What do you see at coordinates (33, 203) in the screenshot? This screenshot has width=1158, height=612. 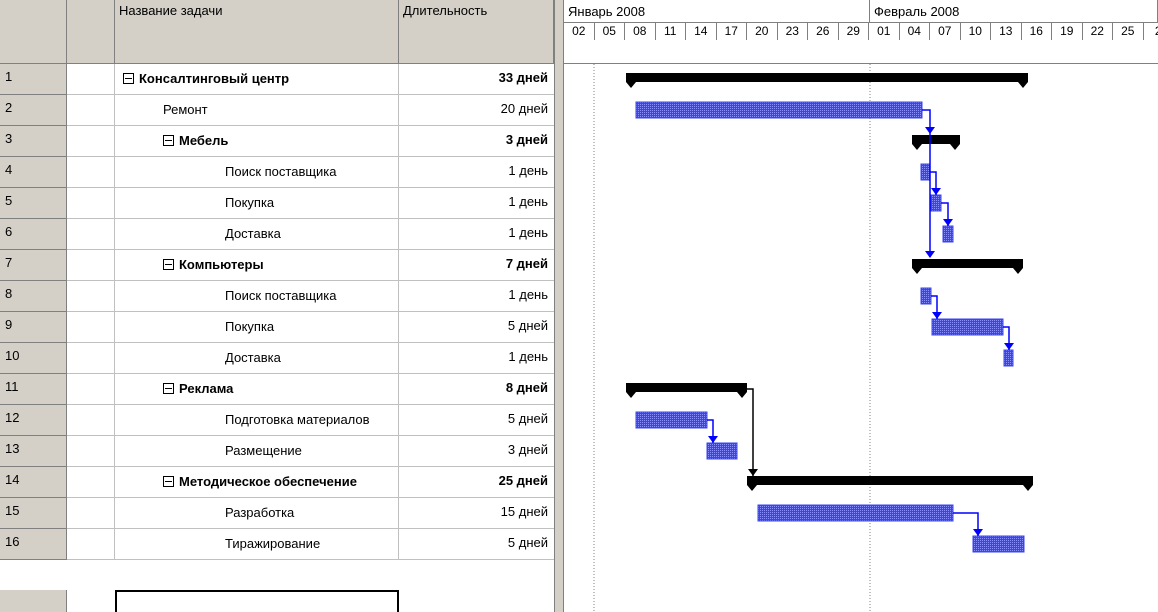 I see `row-number: 5` at bounding box center [33, 203].